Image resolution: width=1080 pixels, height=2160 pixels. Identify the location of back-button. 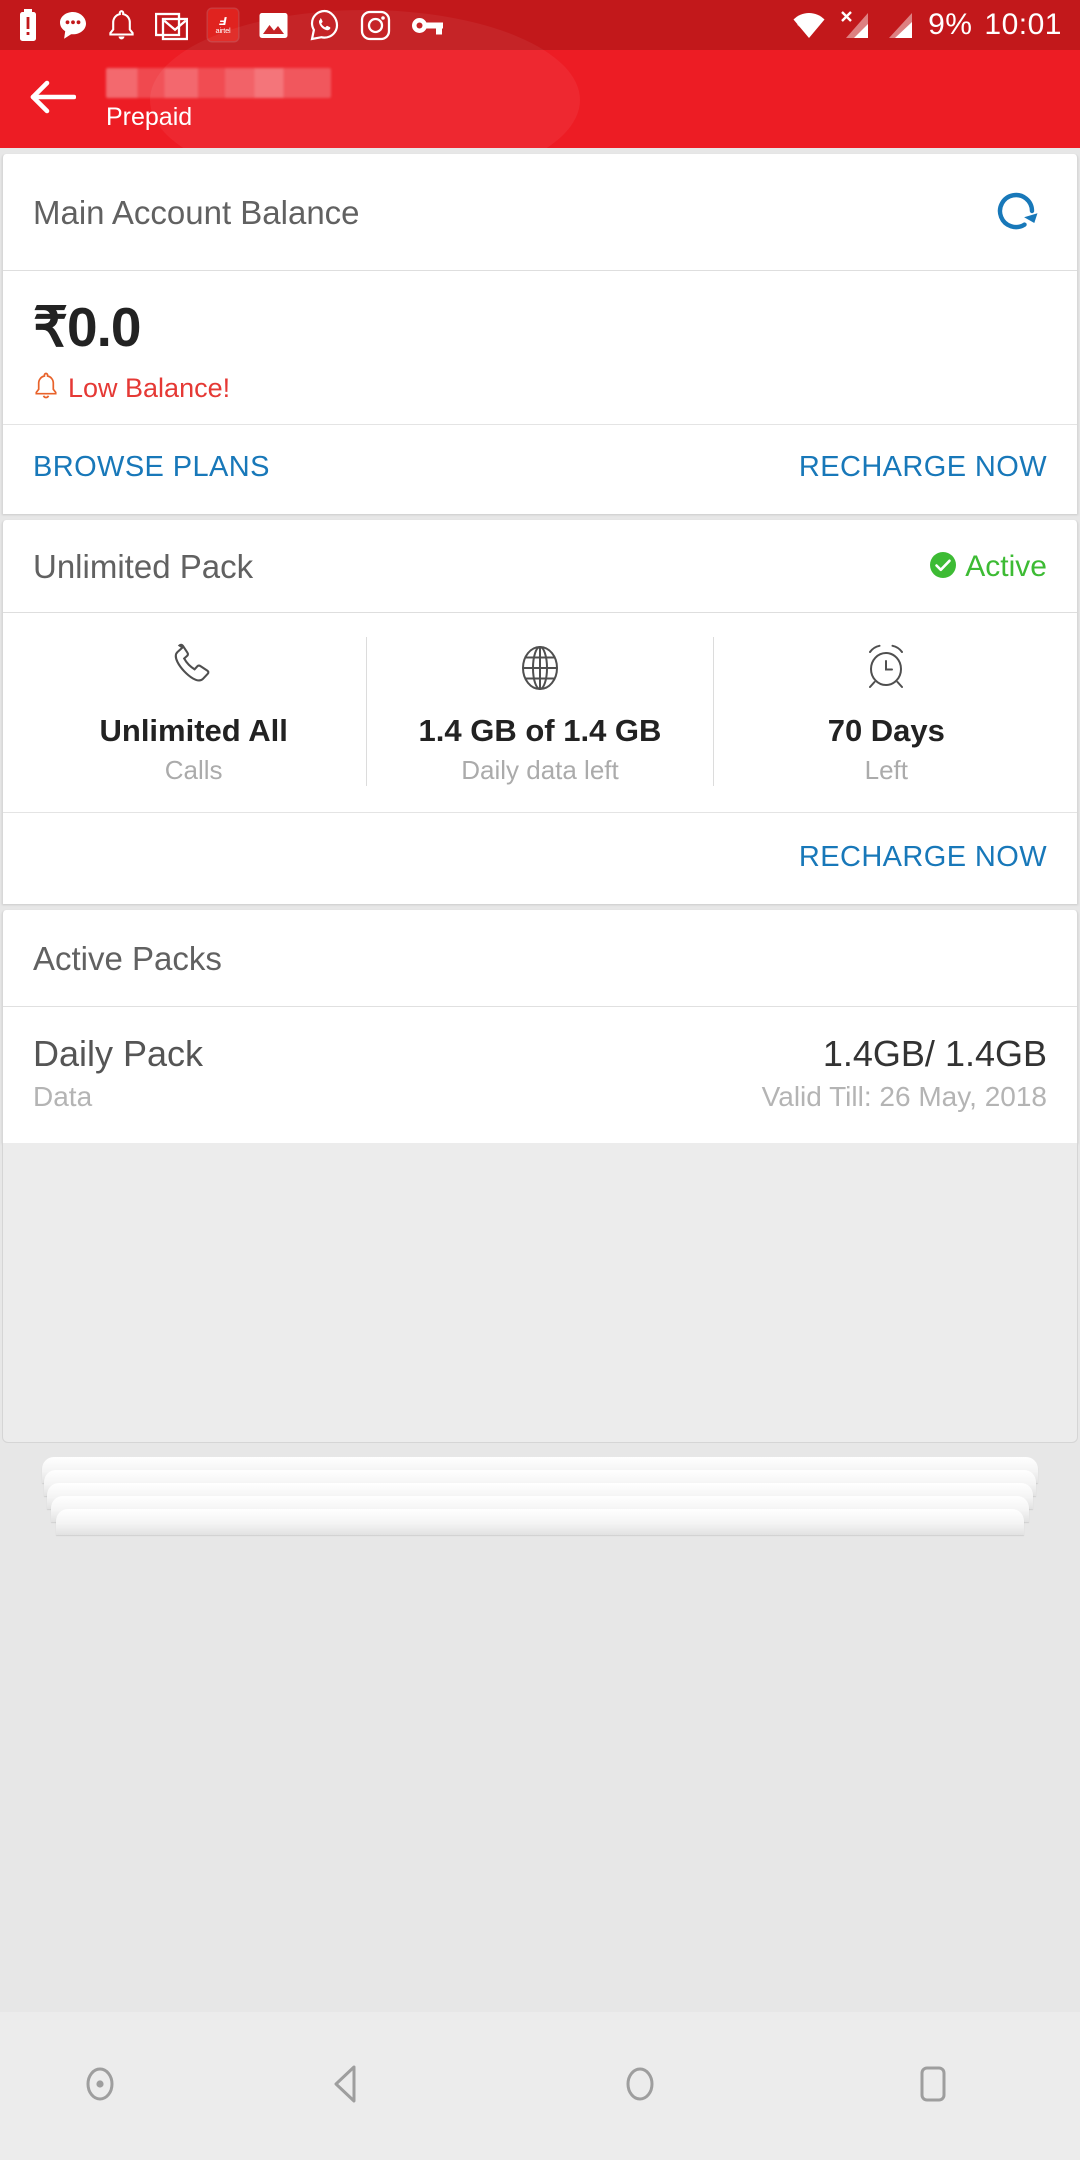
(52, 99).